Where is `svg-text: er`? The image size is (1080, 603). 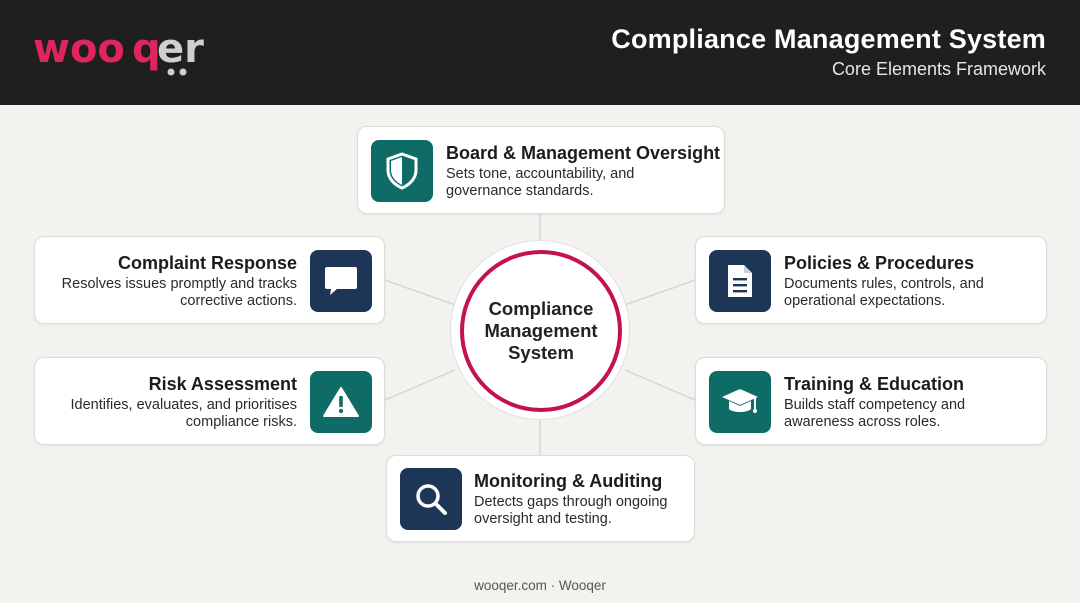
svg-text: er is located at coordinates (180, 49).